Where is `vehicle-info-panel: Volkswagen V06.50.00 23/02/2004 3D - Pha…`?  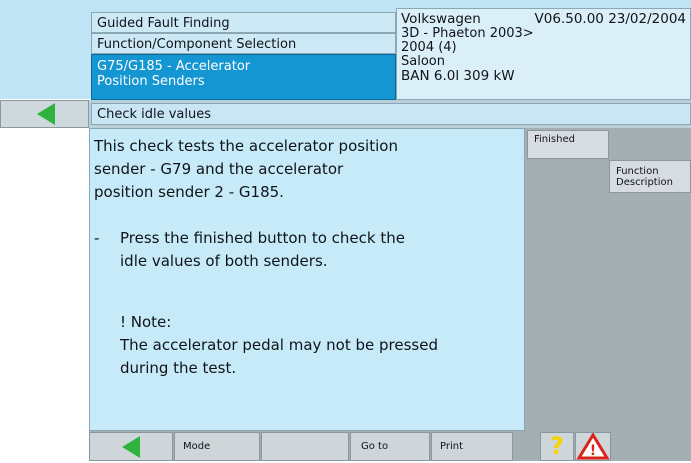 vehicle-info-panel: Volkswagen V06.50.00 23/02/2004 3D - Pha… is located at coordinates (543, 54).